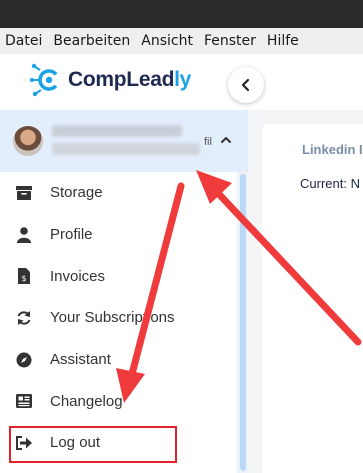  I want to click on sidebar-item-profile: Profile, so click(118, 235).